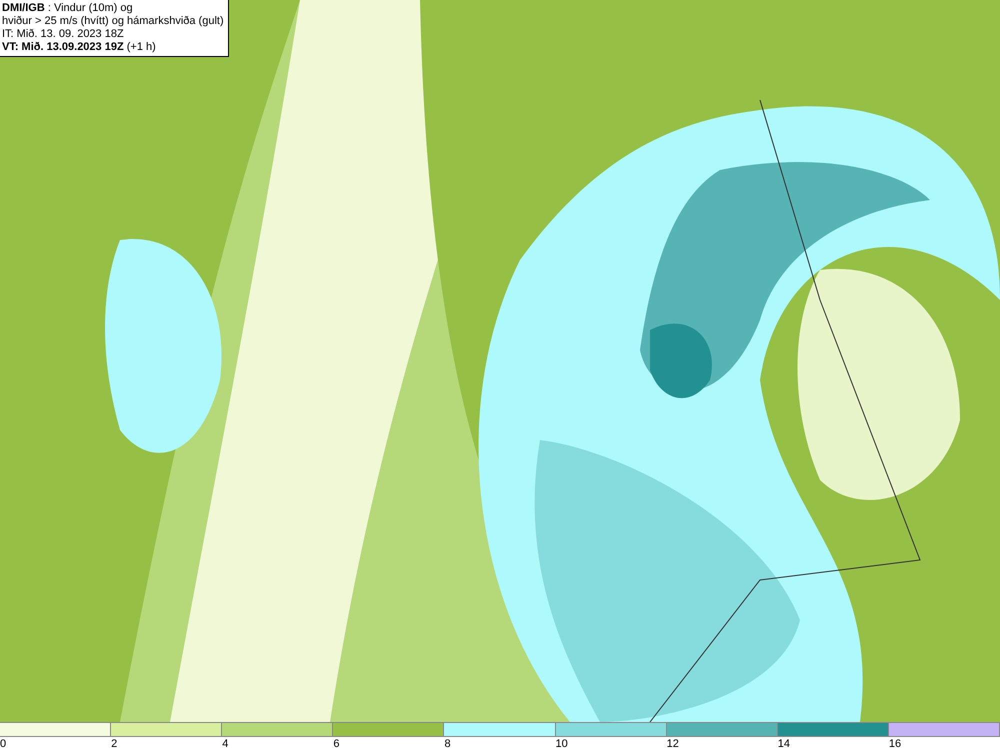 This screenshot has height=753, width=1000. I want to click on scale-label: 0, so click(3, 744).